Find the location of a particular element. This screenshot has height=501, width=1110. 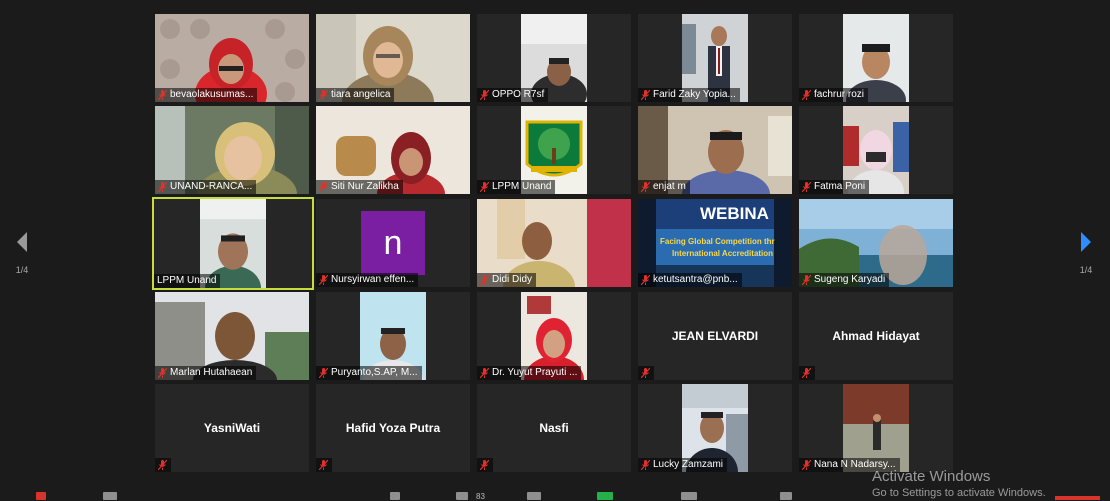

participant-name-bar: Sugeng Karyadi is located at coordinates (844, 280).